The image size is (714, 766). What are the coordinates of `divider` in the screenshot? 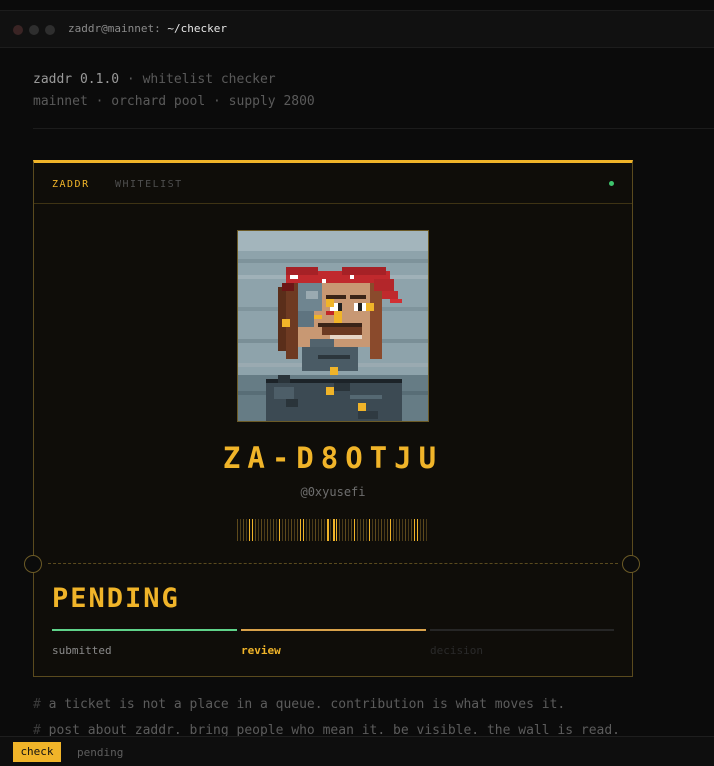 It's located at (373, 128).